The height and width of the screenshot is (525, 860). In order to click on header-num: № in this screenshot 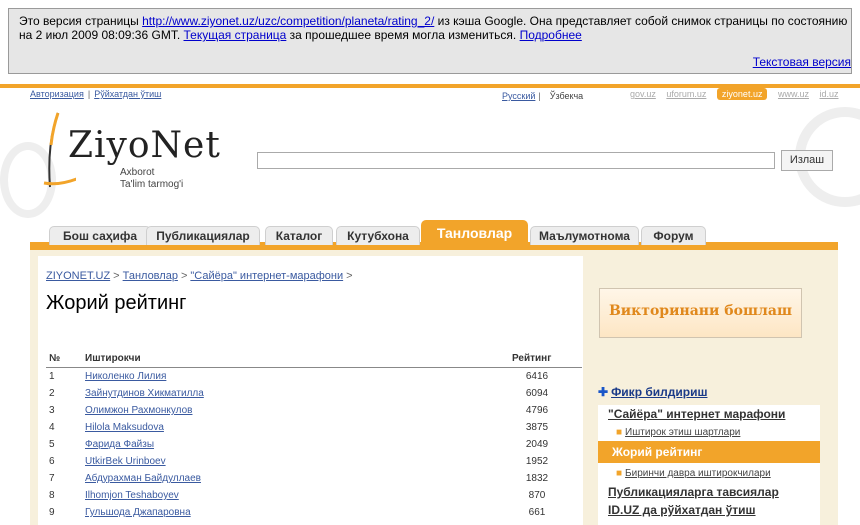, I will do `click(55, 358)`.